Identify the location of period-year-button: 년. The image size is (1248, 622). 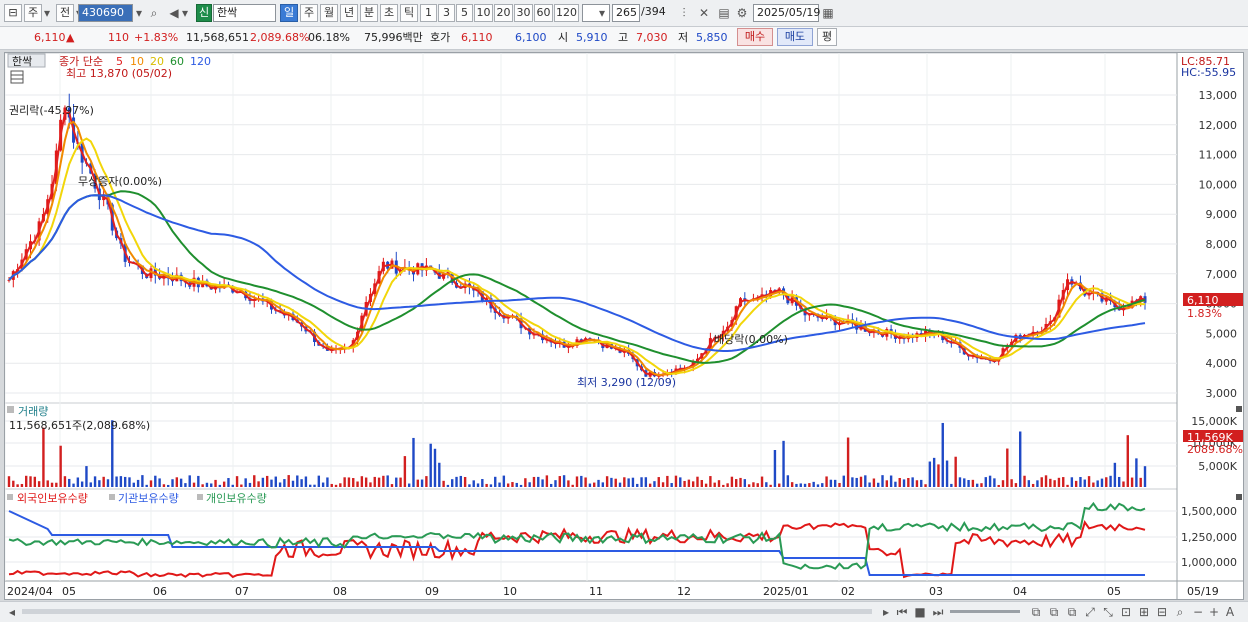
(349, 13).